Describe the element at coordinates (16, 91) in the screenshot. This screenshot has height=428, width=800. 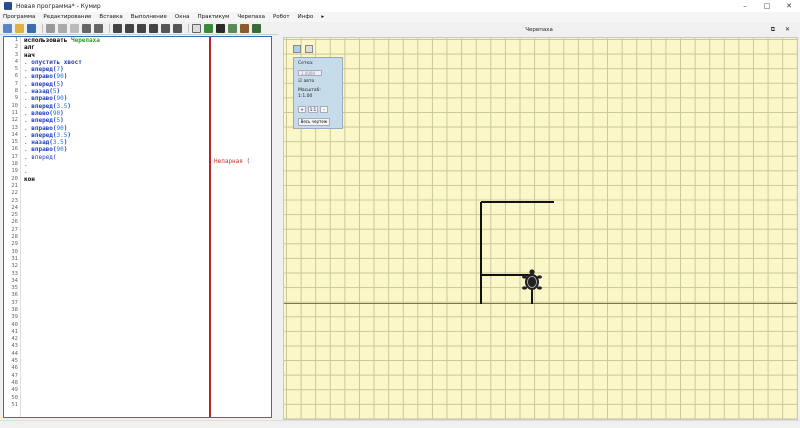
I see `line-number: 8` at that location.